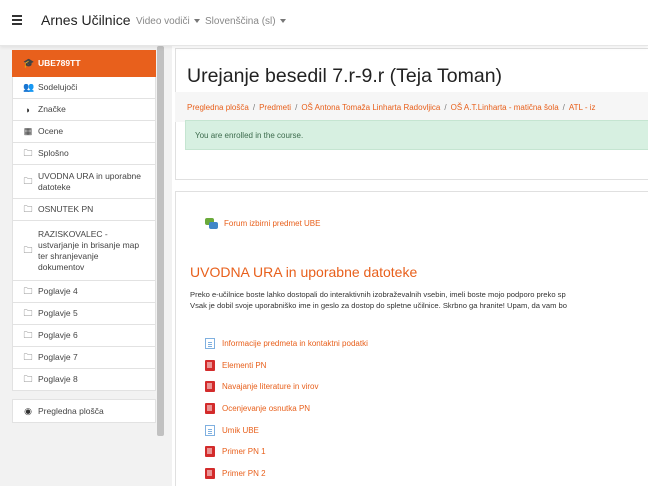 This screenshot has height=486, width=648. I want to click on sidebar-item: 🗀 UVODNA URA in uporabne datoteke, so click(84, 182).